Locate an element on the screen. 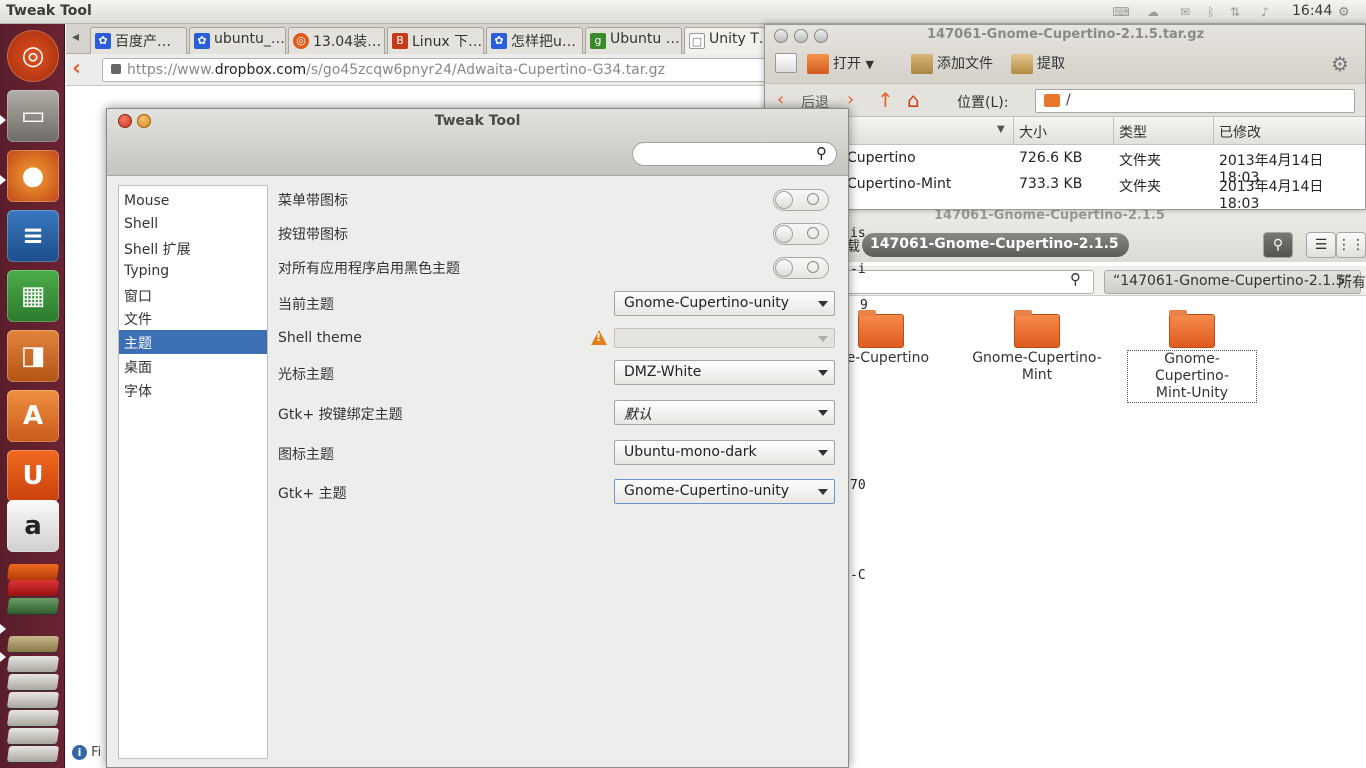 This screenshot has height=768, width=1366. gear-icon: ⚙ is located at coordinates (1340, 64).